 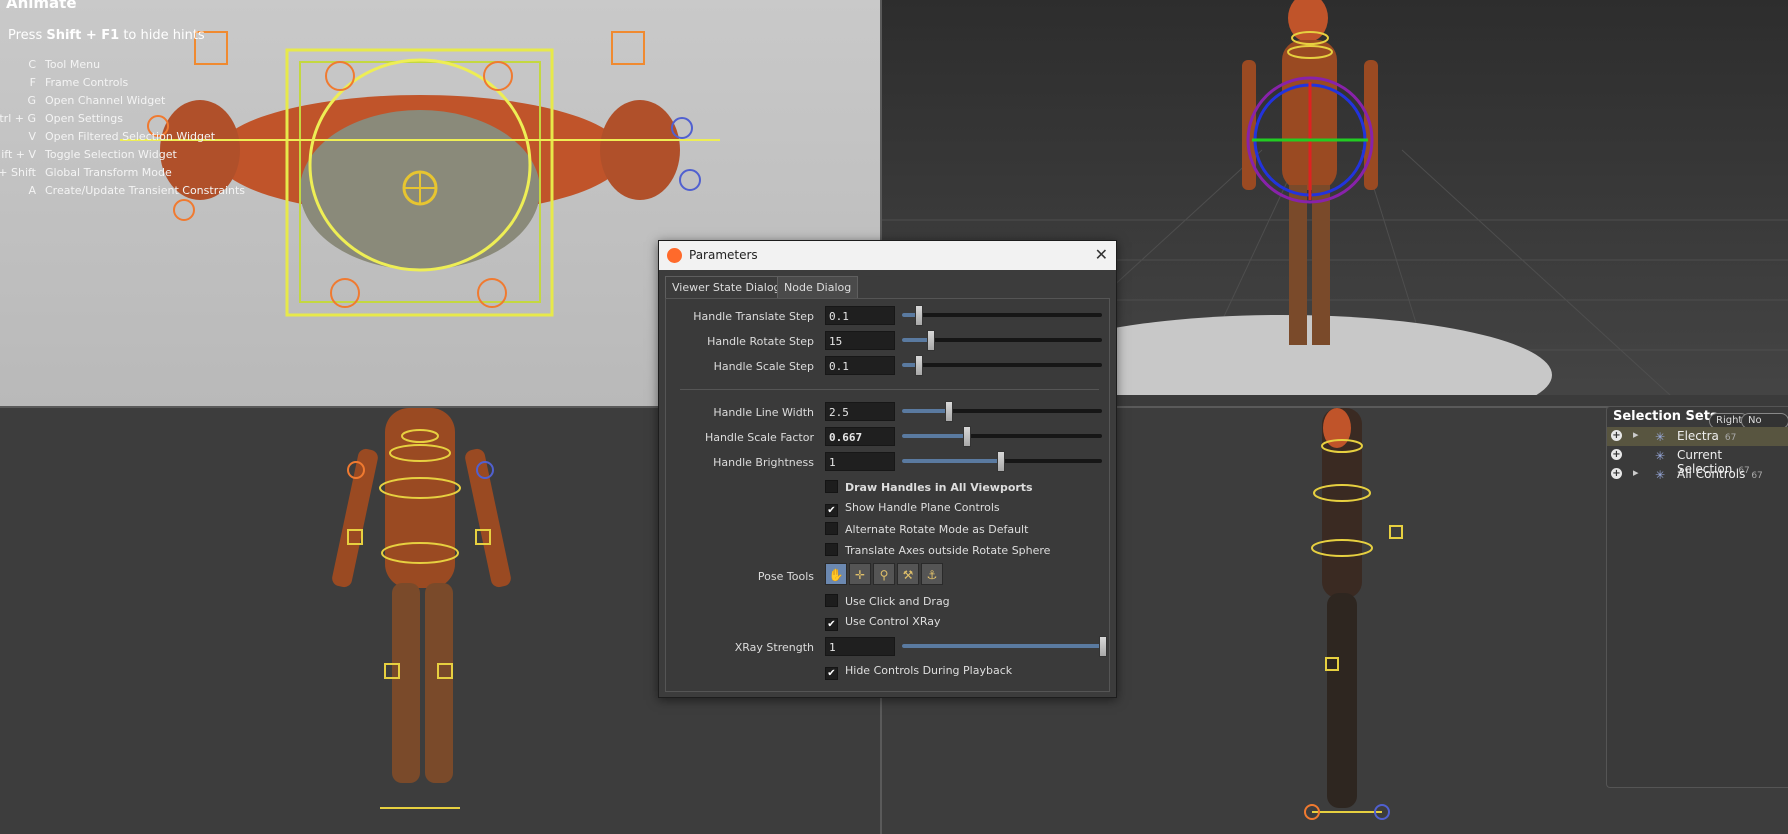 I want to click on alternate-rotate-mode-checkbox: Alternate Rotate Mode as Default, so click(x=926, y=529).